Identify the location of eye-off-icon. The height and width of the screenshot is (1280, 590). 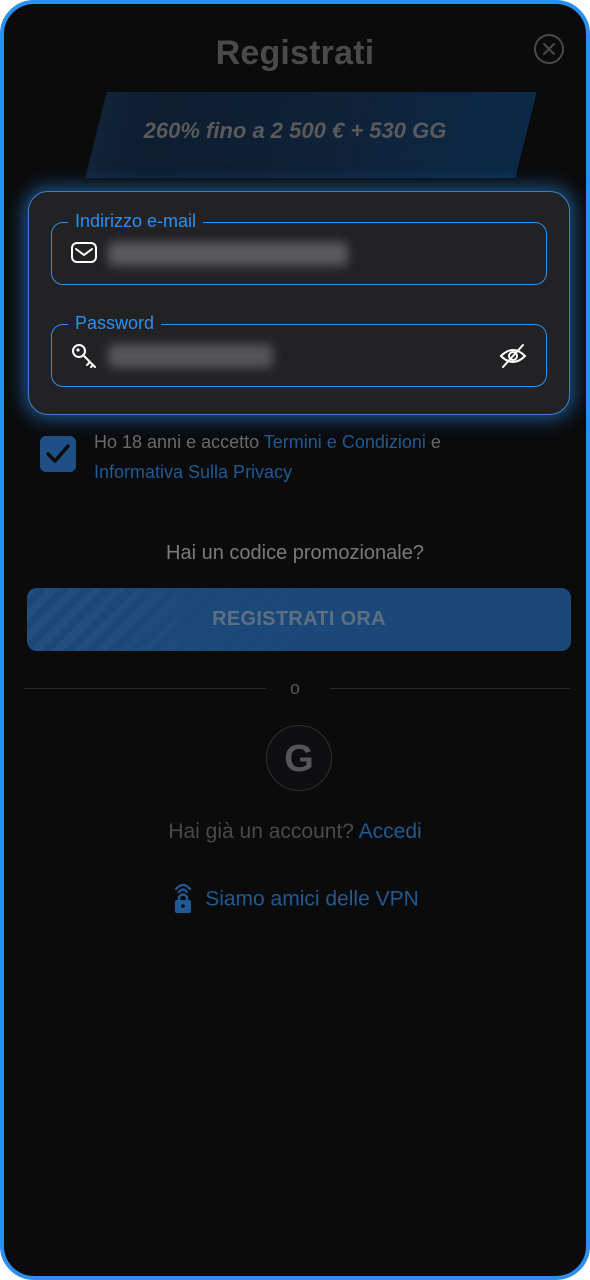
(513, 356).